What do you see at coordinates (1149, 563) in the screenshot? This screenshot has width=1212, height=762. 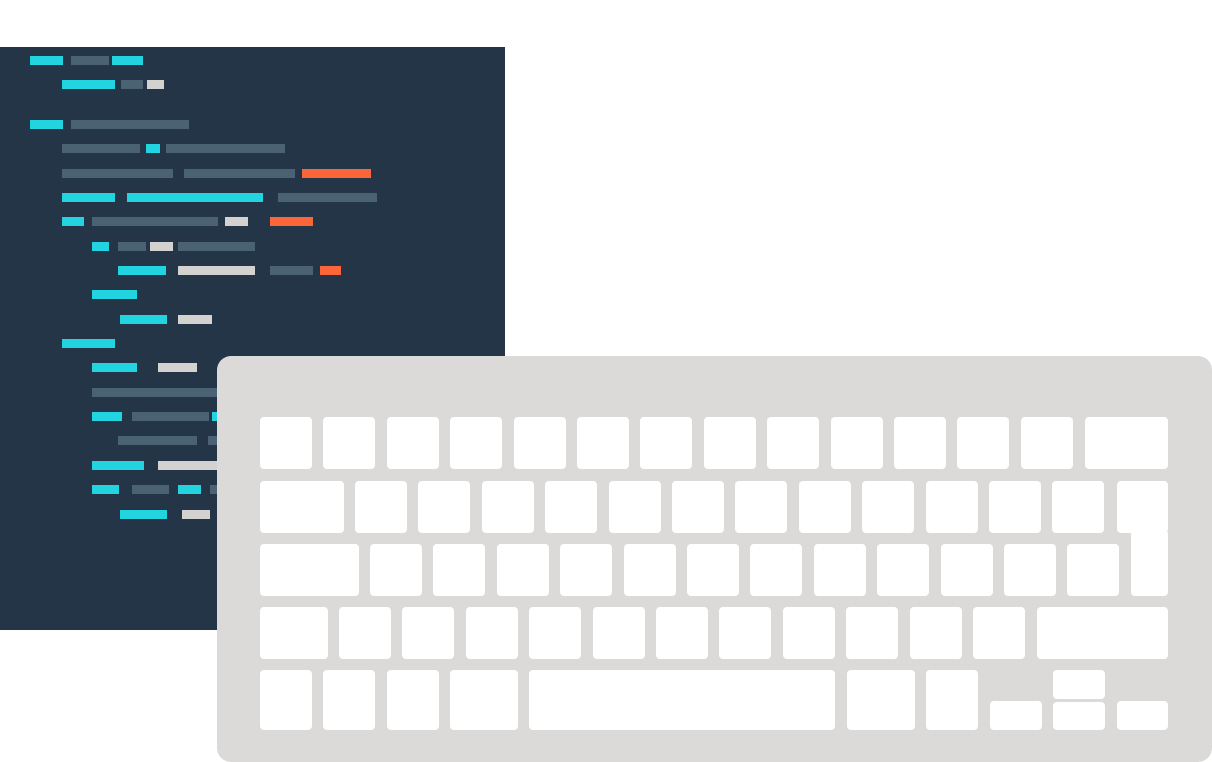 I see `key-enter-lower` at bounding box center [1149, 563].